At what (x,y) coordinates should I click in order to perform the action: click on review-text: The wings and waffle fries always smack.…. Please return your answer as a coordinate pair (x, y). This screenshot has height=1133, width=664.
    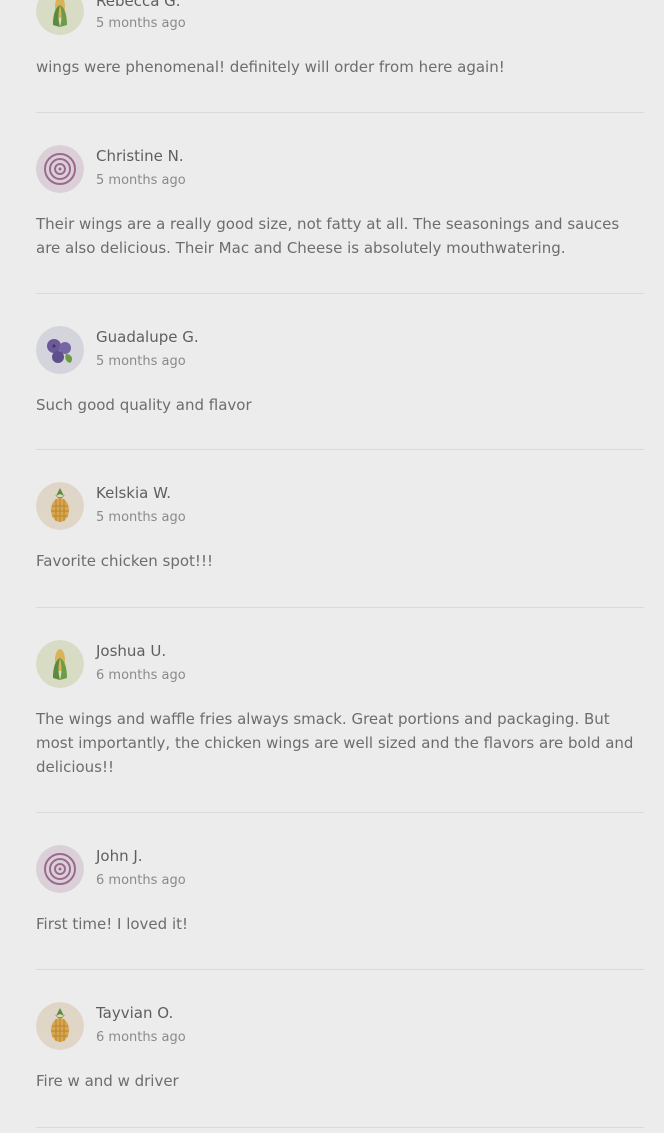
    Looking at the image, I should click on (335, 743).